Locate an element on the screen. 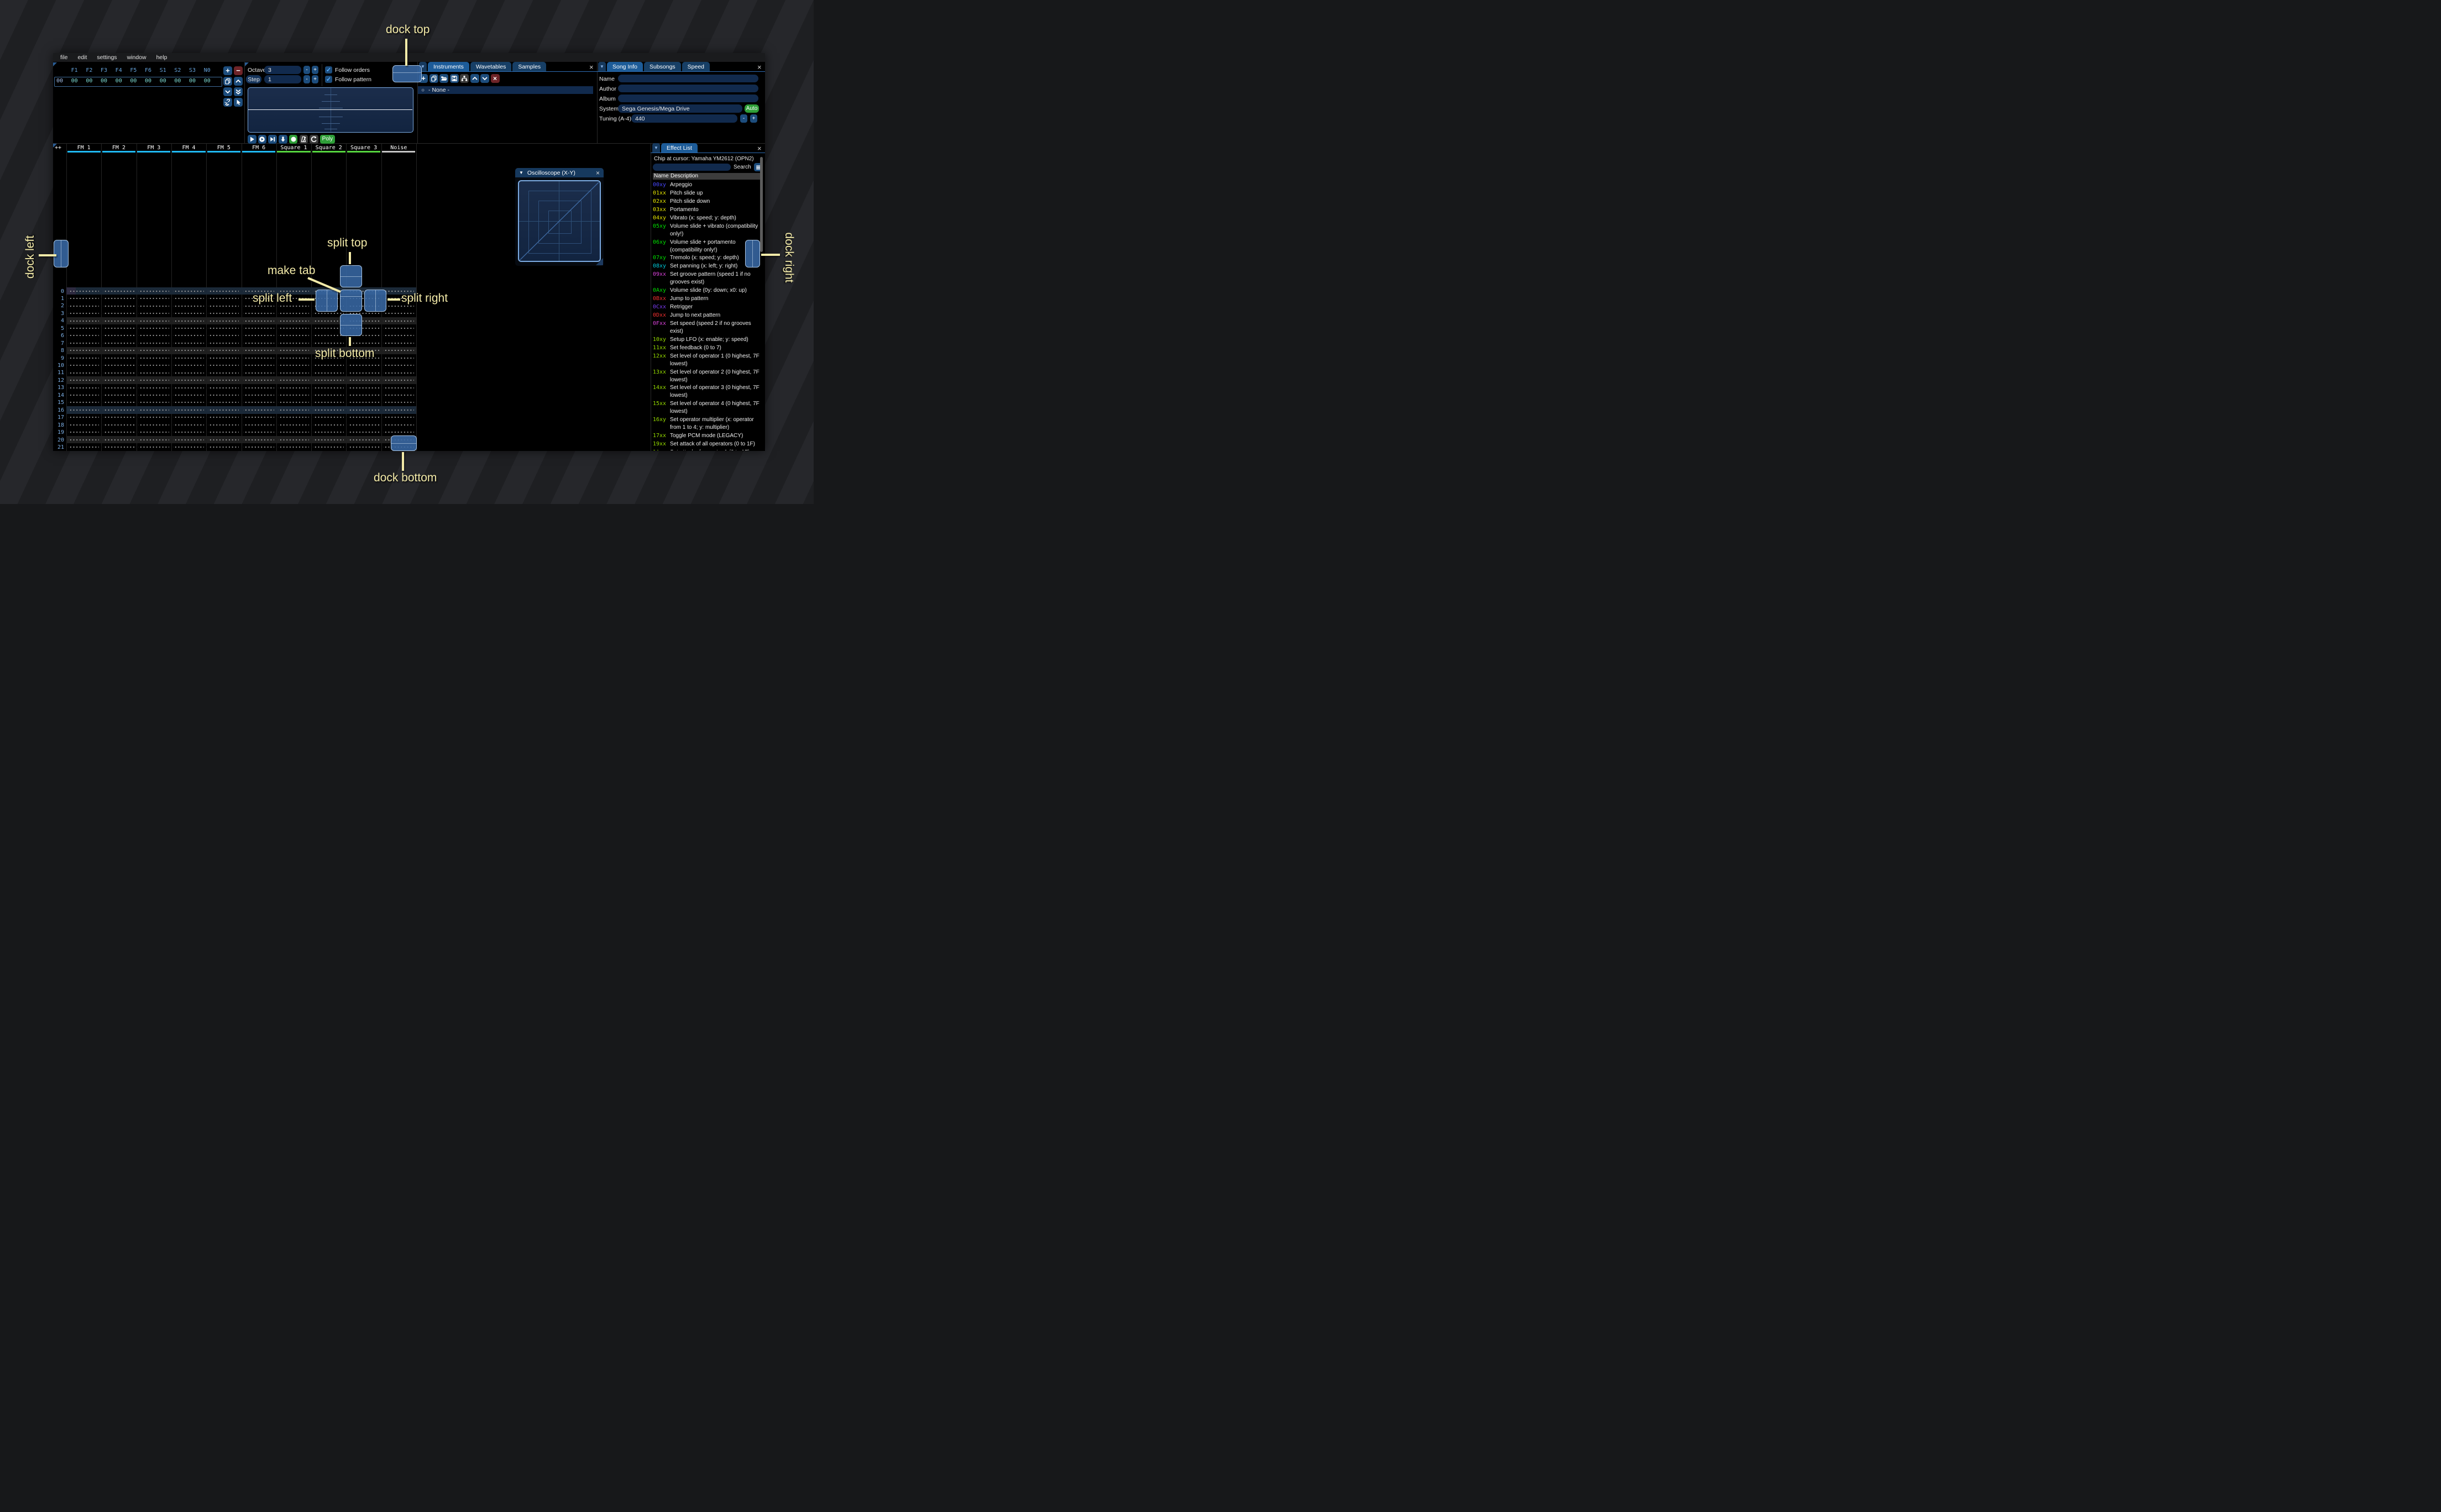  resize-grip is located at coordinates (599, 262).